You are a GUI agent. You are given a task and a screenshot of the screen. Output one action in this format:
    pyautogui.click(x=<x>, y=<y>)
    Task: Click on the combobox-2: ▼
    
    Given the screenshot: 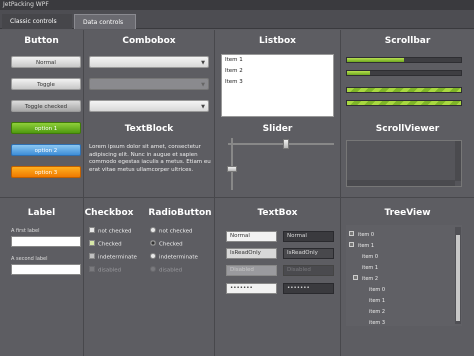 What is the action you would take?
    pyautogui.click(x=149, y=106)
    